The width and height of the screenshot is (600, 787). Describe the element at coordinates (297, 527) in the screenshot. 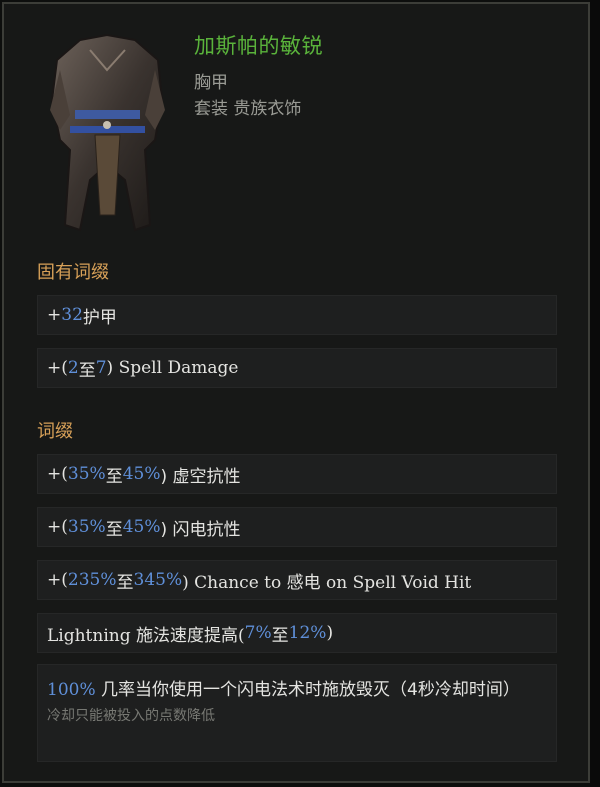

I see `affix-row: +(35% 至 45%) 闪电抗性` at that location.